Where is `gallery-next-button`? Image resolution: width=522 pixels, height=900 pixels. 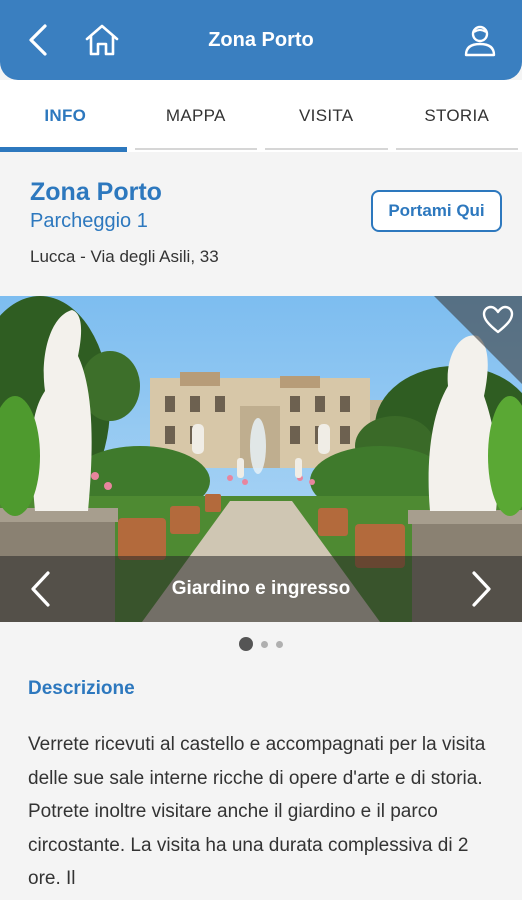 gallery-next-button is located at coordinates (482, 589).